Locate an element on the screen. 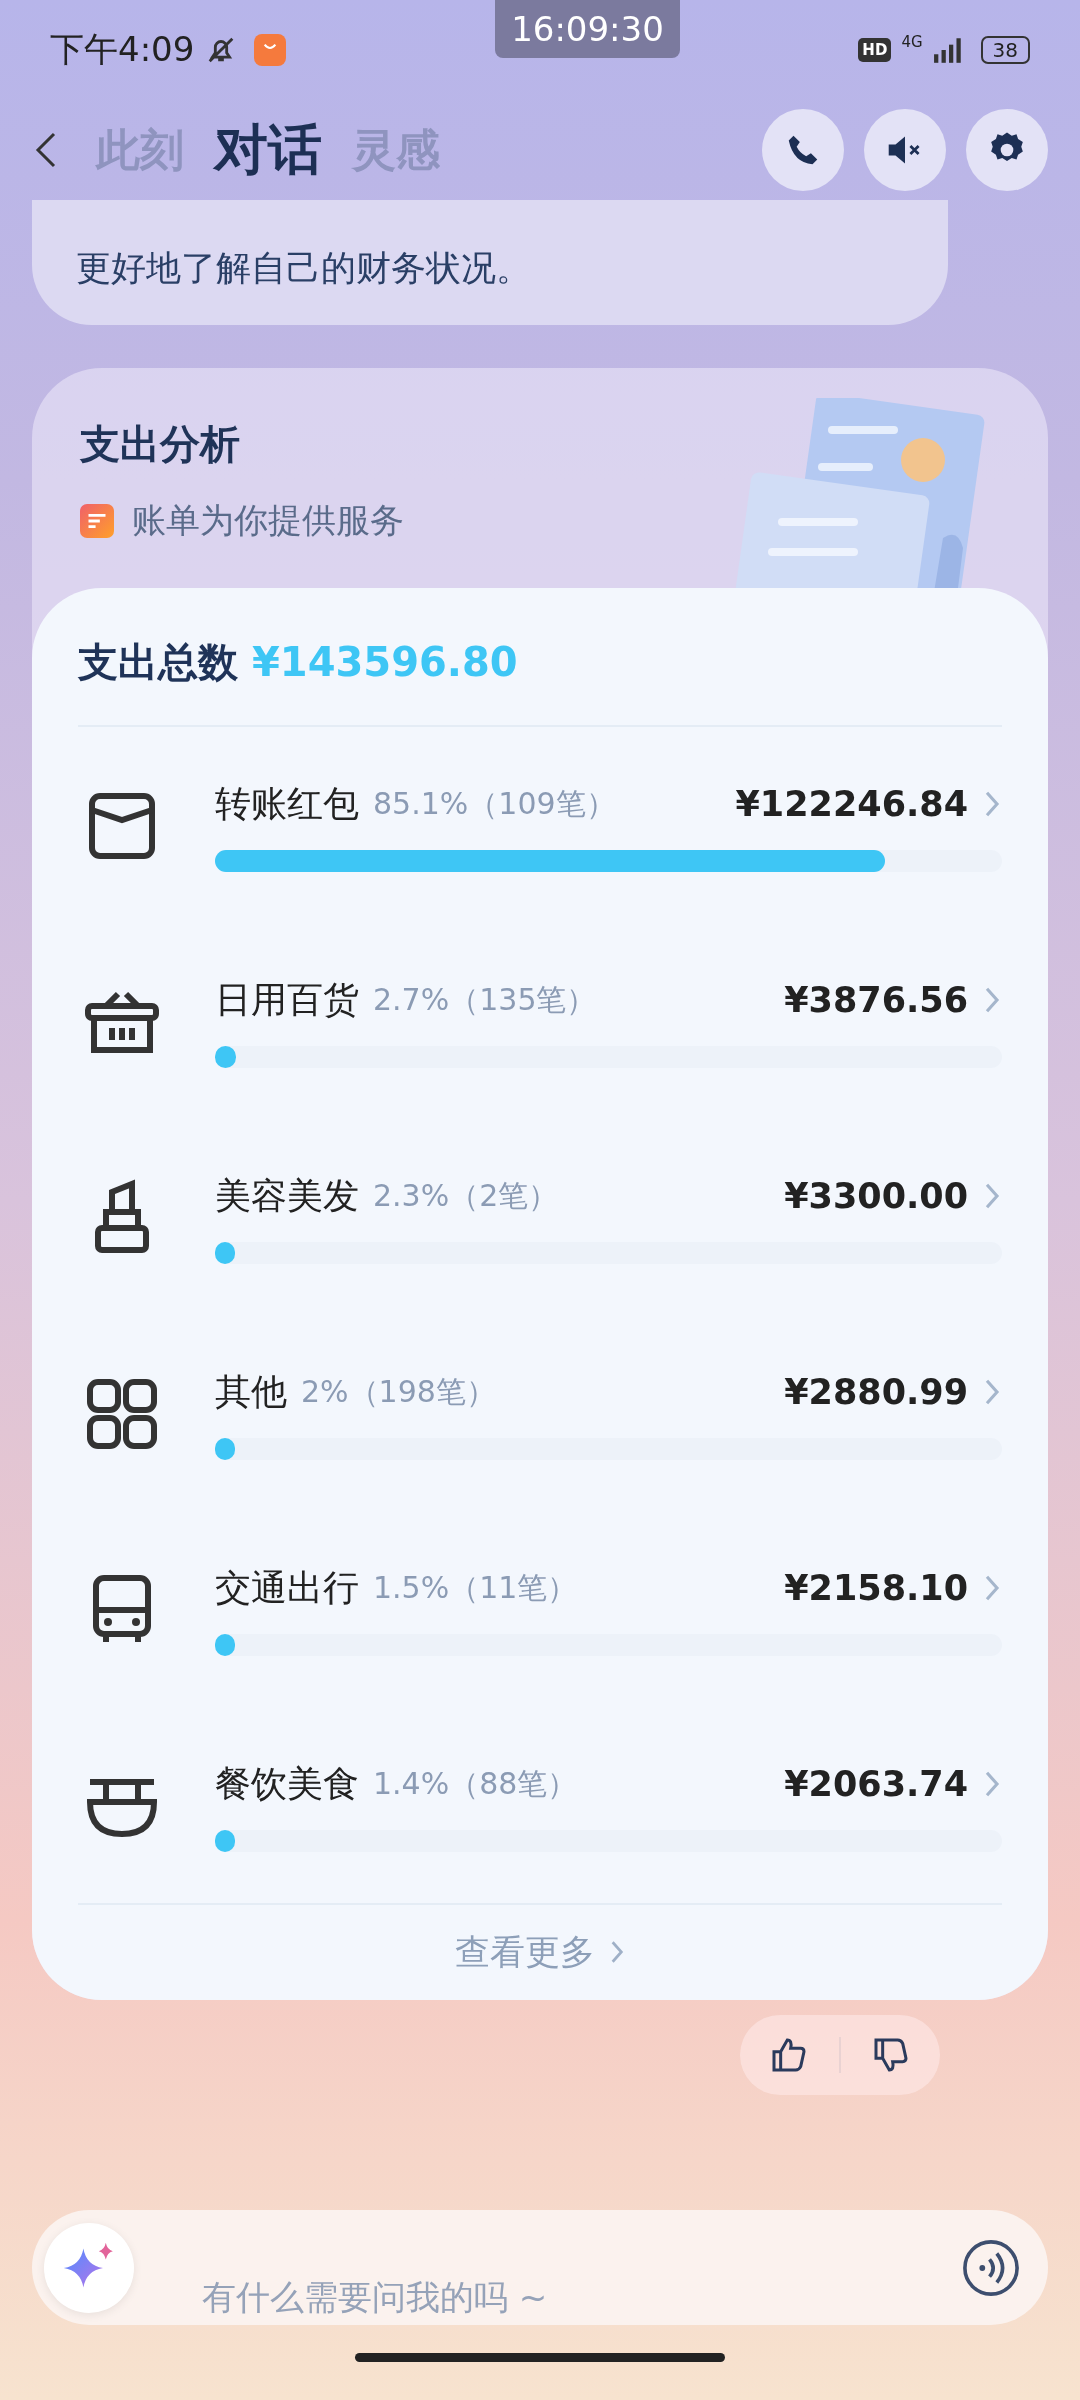 The width and height of the screenshot is (1080, 2400). card-title: 支出分析 is located at coordinates (160, 444).